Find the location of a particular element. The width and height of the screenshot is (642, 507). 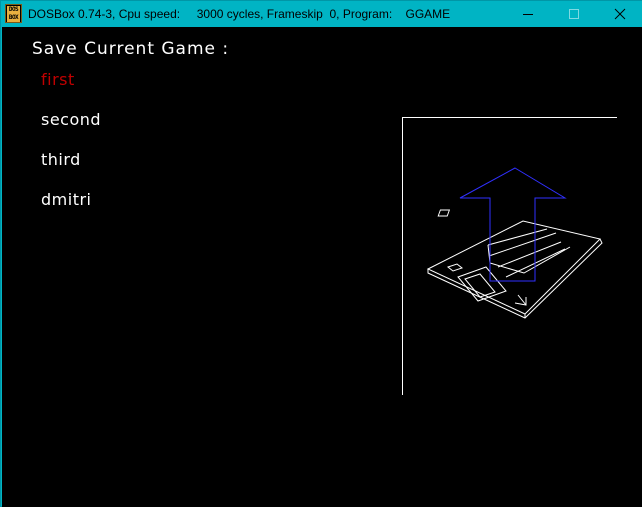

close-button is located at coordinates (619, 14).